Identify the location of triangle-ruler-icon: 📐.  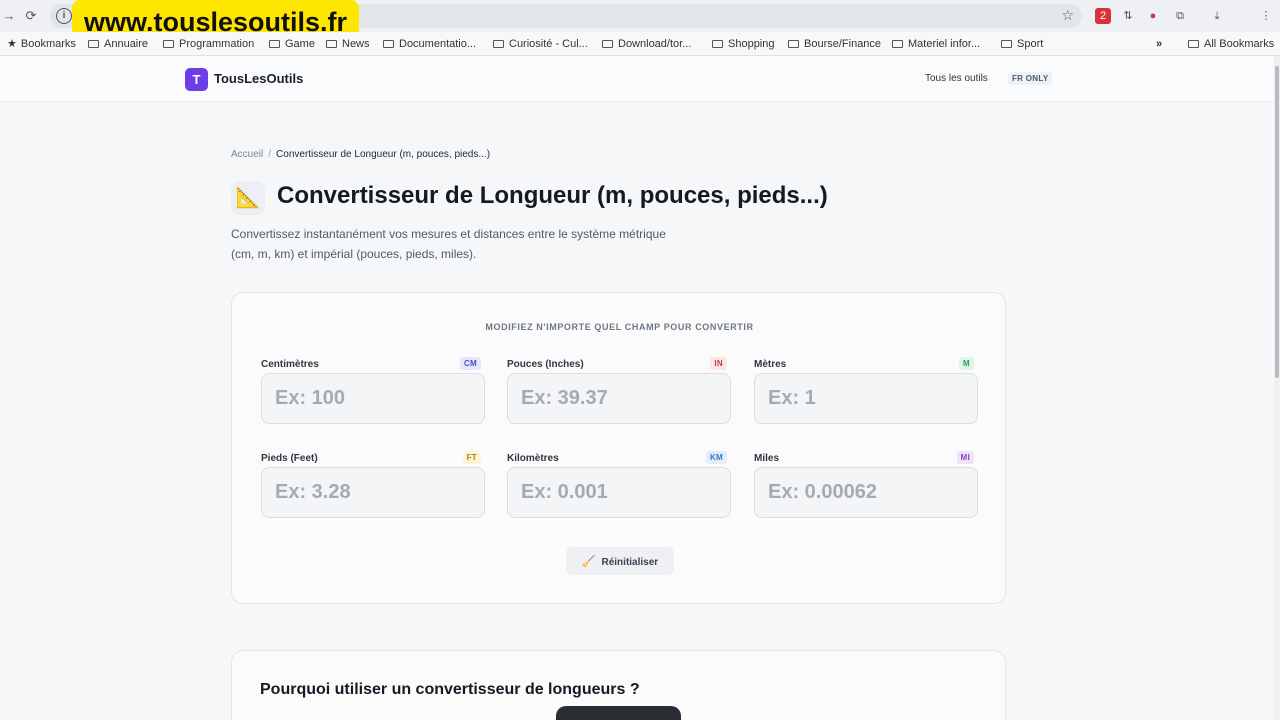
(248, 198).